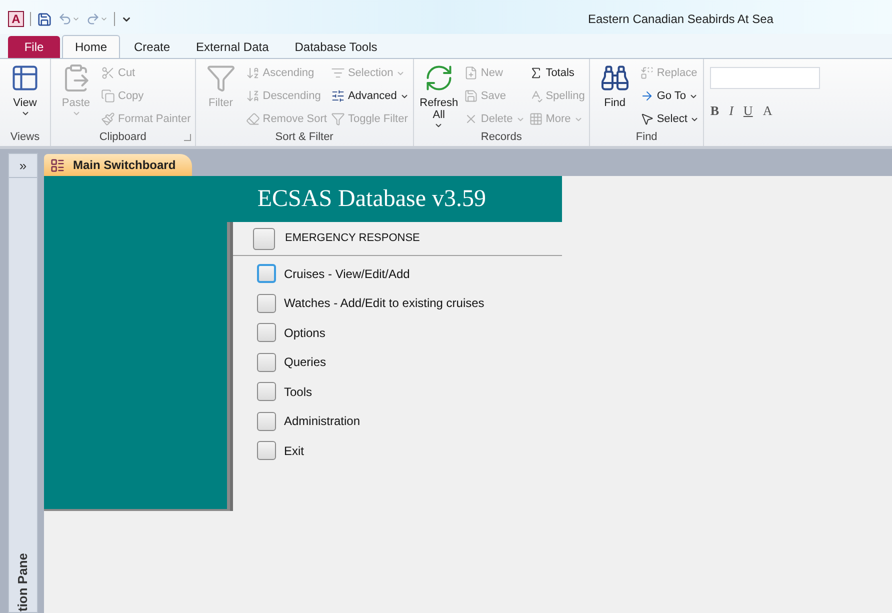  I want to click on navigation-pane-label: tion Pane, so click(23, 582).